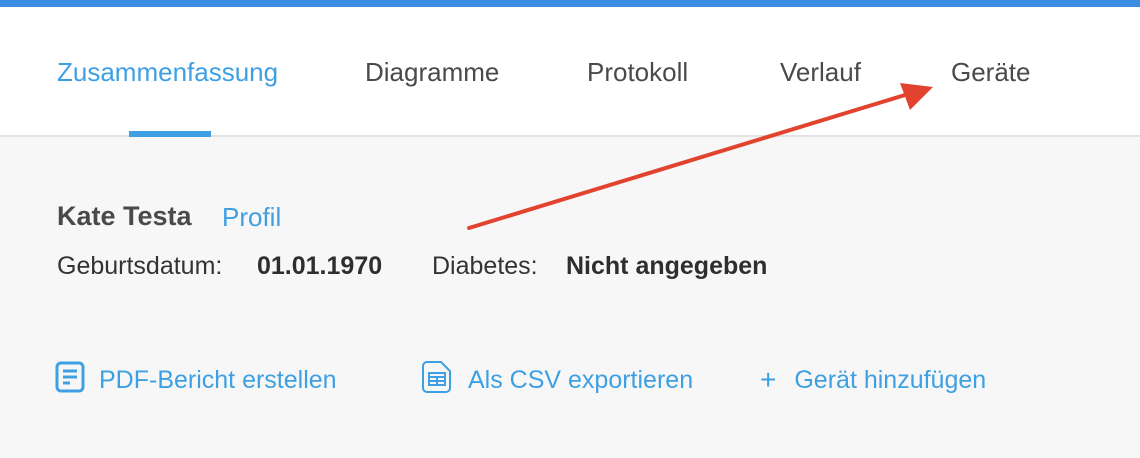 This screenshot has width=1140, height=458. Describe the element at coordinates (890, 379) in the screenshot. I see `add-device-label: Gerät hinzufügen` at that location.